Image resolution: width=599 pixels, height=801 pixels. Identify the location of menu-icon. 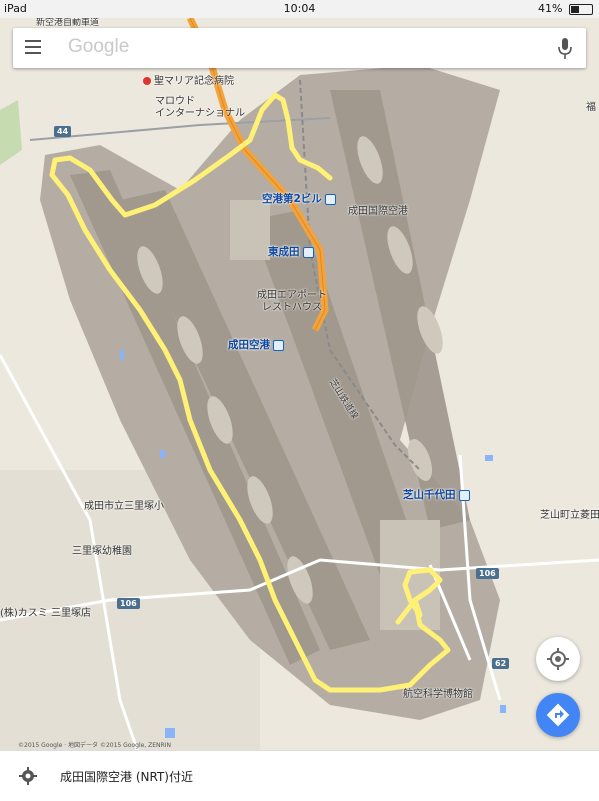
(33, 47).